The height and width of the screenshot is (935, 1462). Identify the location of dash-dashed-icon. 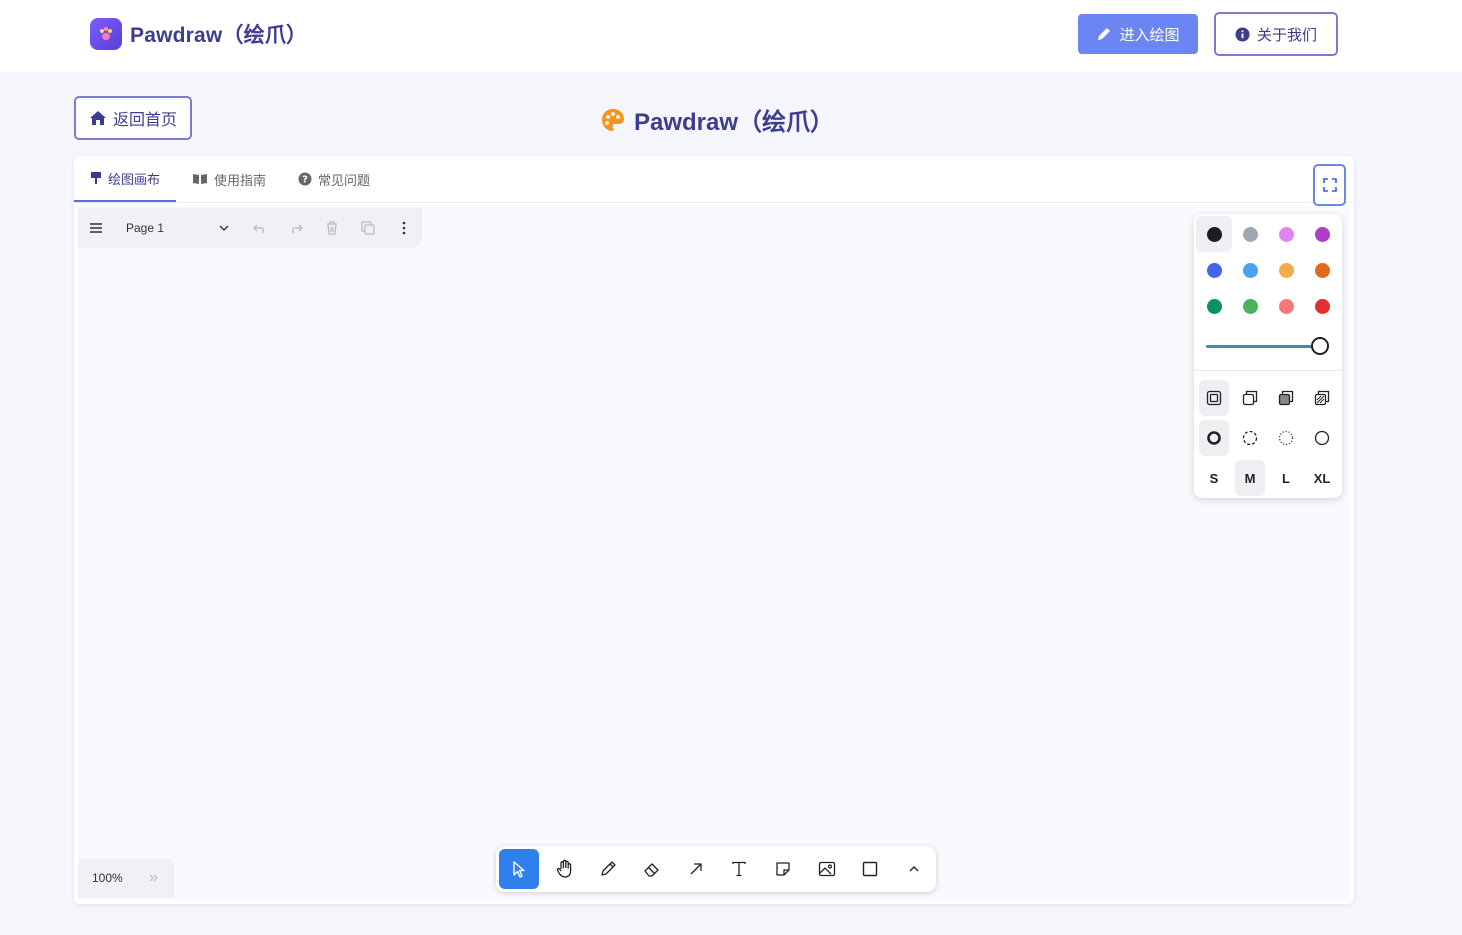
(1250, 438).